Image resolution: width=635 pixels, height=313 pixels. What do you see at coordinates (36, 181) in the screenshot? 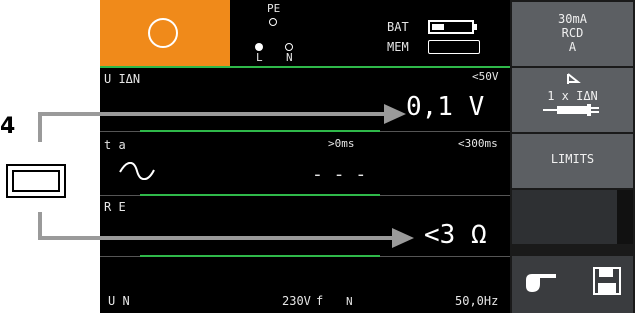
I see `annotation-box-icon` at bounding box center [36, 181].